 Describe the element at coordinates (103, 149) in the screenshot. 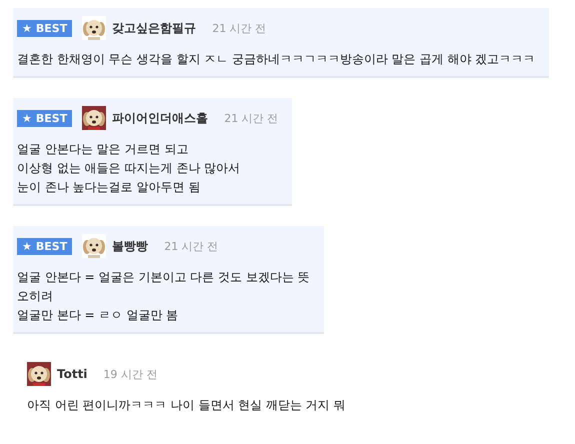

I see `comment-text: 얼굴 안본다는 말은 거르면 되고` at that location.